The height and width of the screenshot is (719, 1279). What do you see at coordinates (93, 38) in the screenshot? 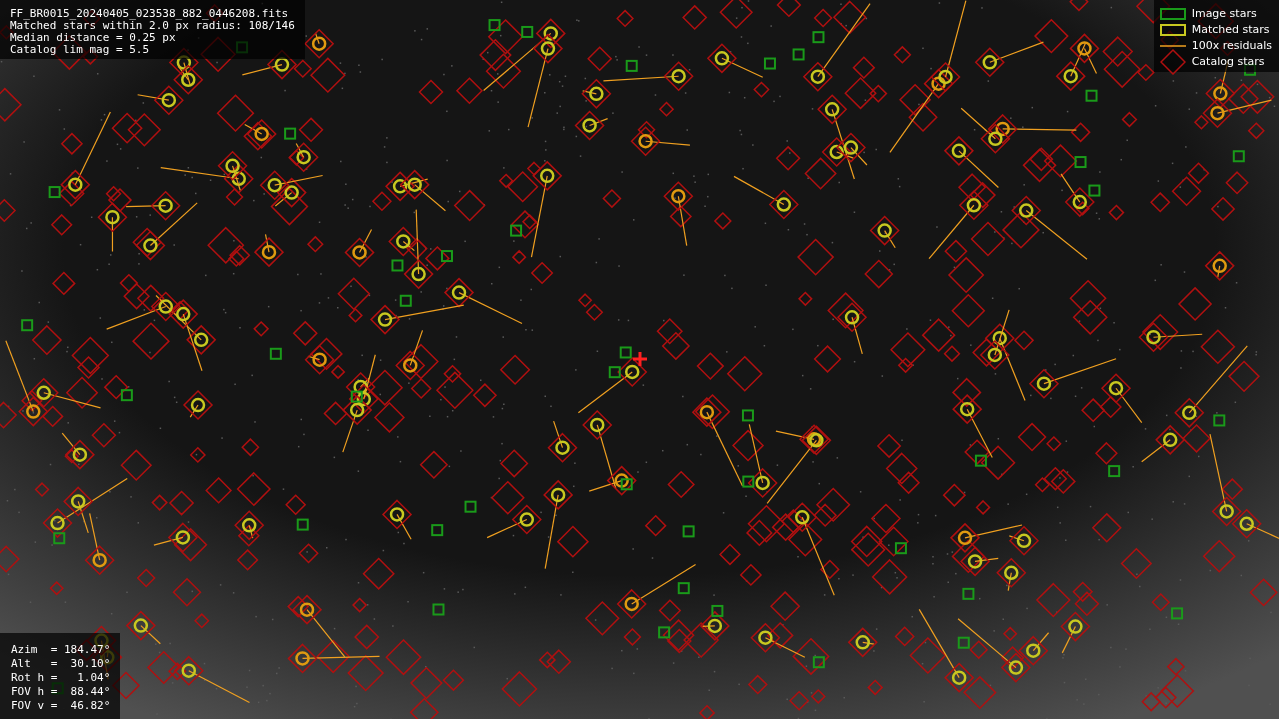
I see `info-line: Median distance = 0.25 px` at bounding box center [93, 38].